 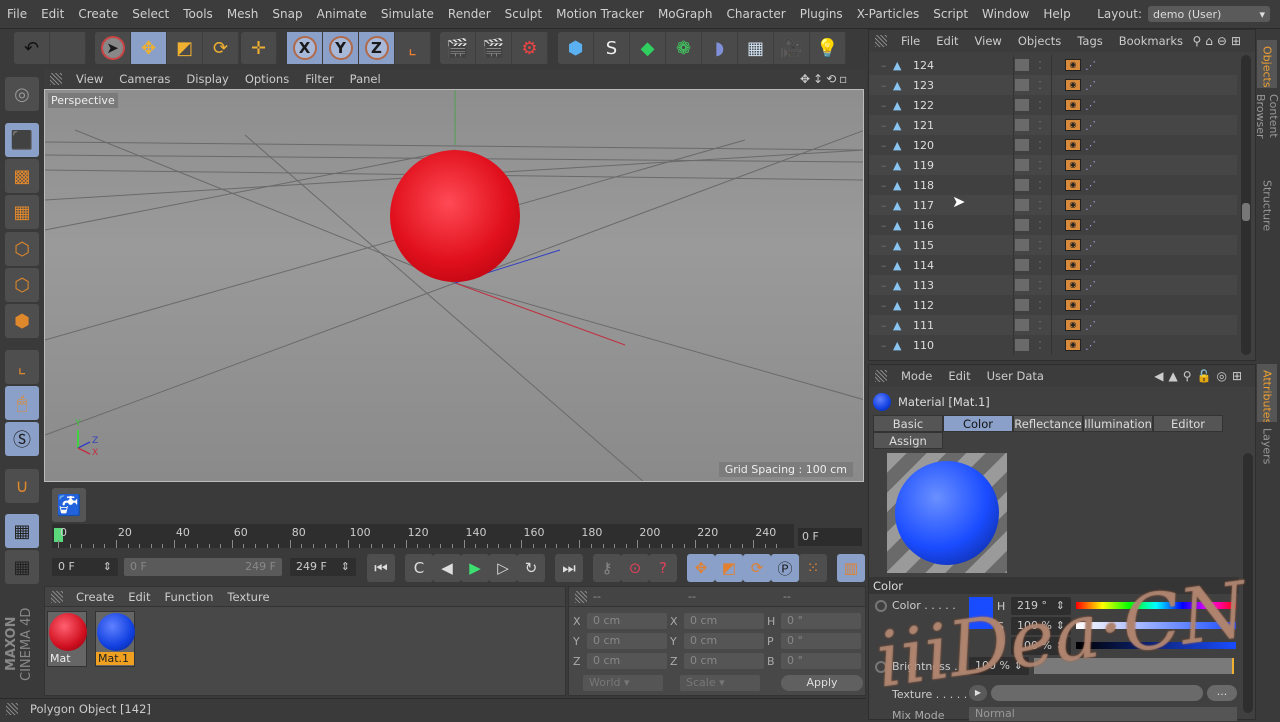 I want to click on object-name: 112, so click(x=961, y=305).